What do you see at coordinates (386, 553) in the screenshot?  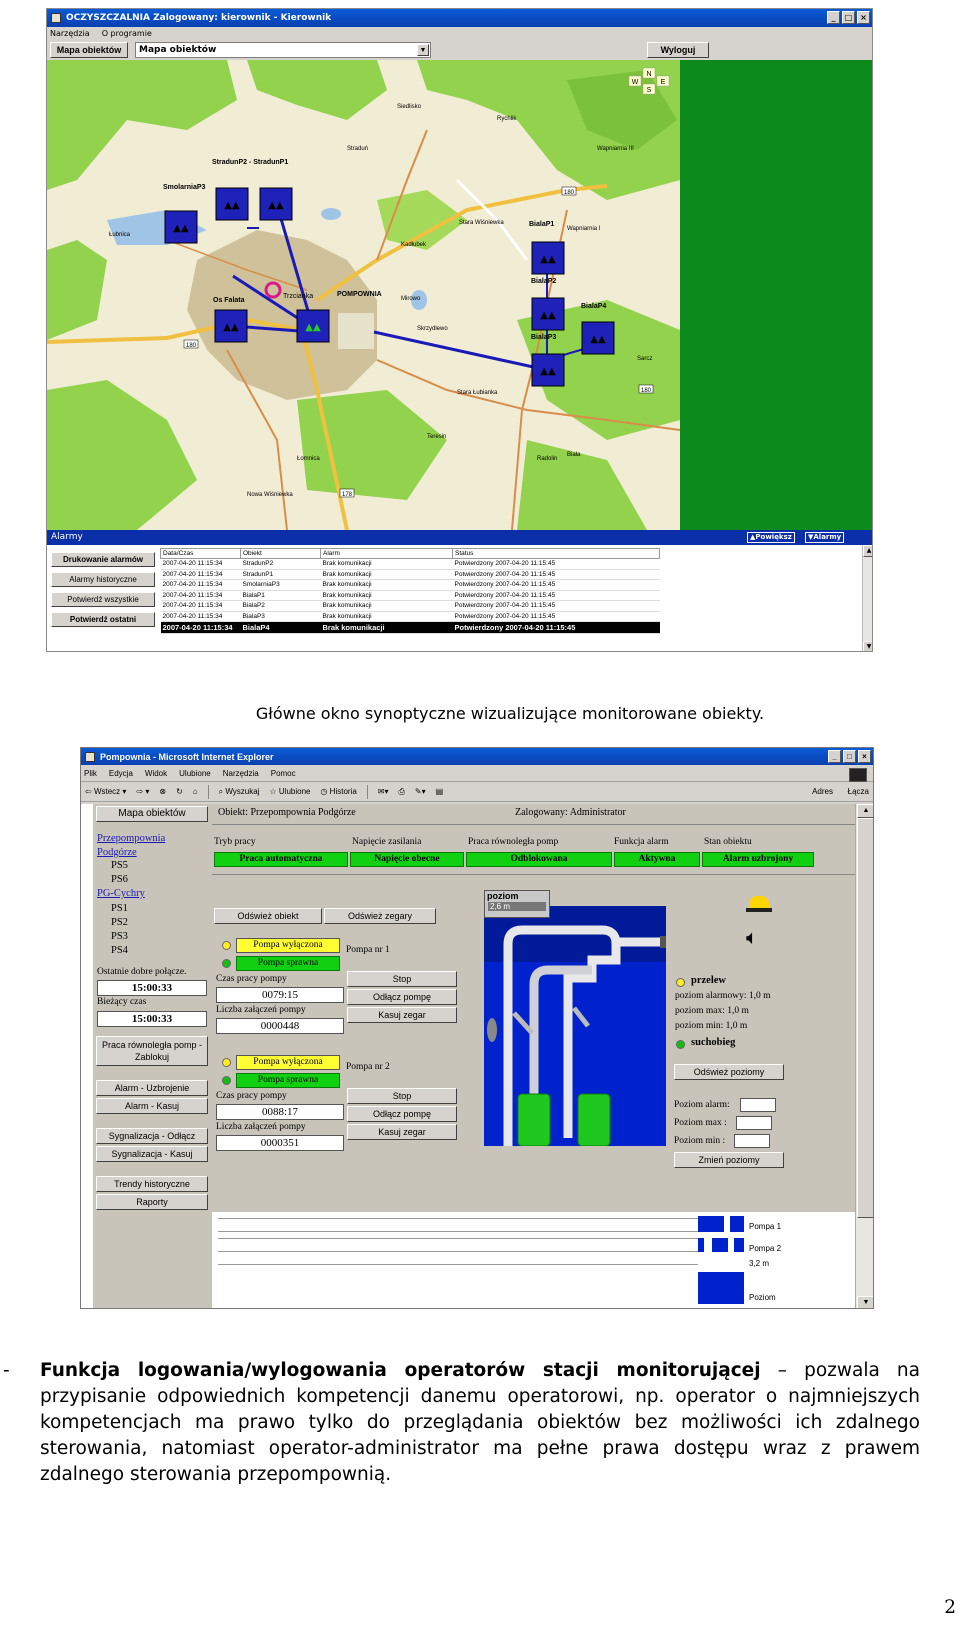 I see `column-header: Alarm` at bounding box center [386, 553].